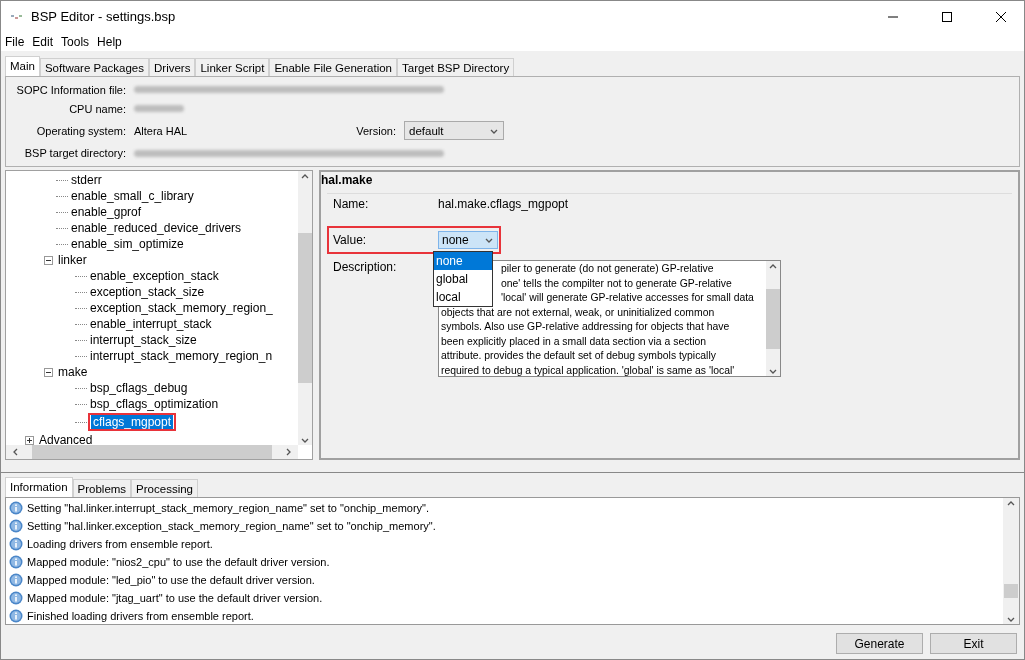  I want to click on tree-item: Advanced, so click(66, 439).